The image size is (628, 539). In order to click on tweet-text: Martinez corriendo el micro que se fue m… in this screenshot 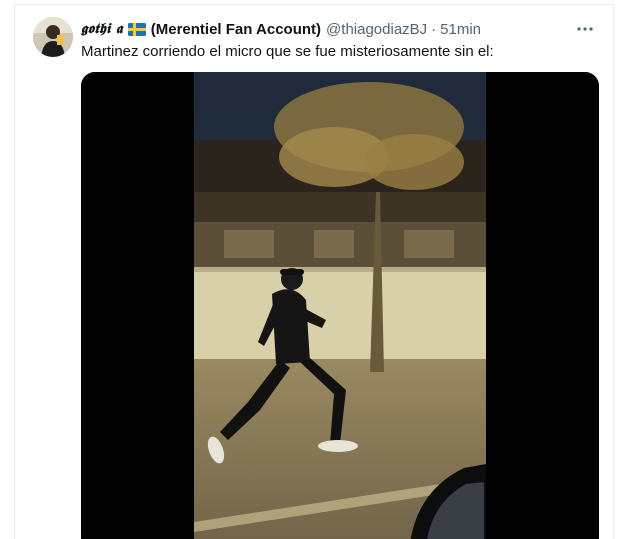, I will do `click(287, 51)`.